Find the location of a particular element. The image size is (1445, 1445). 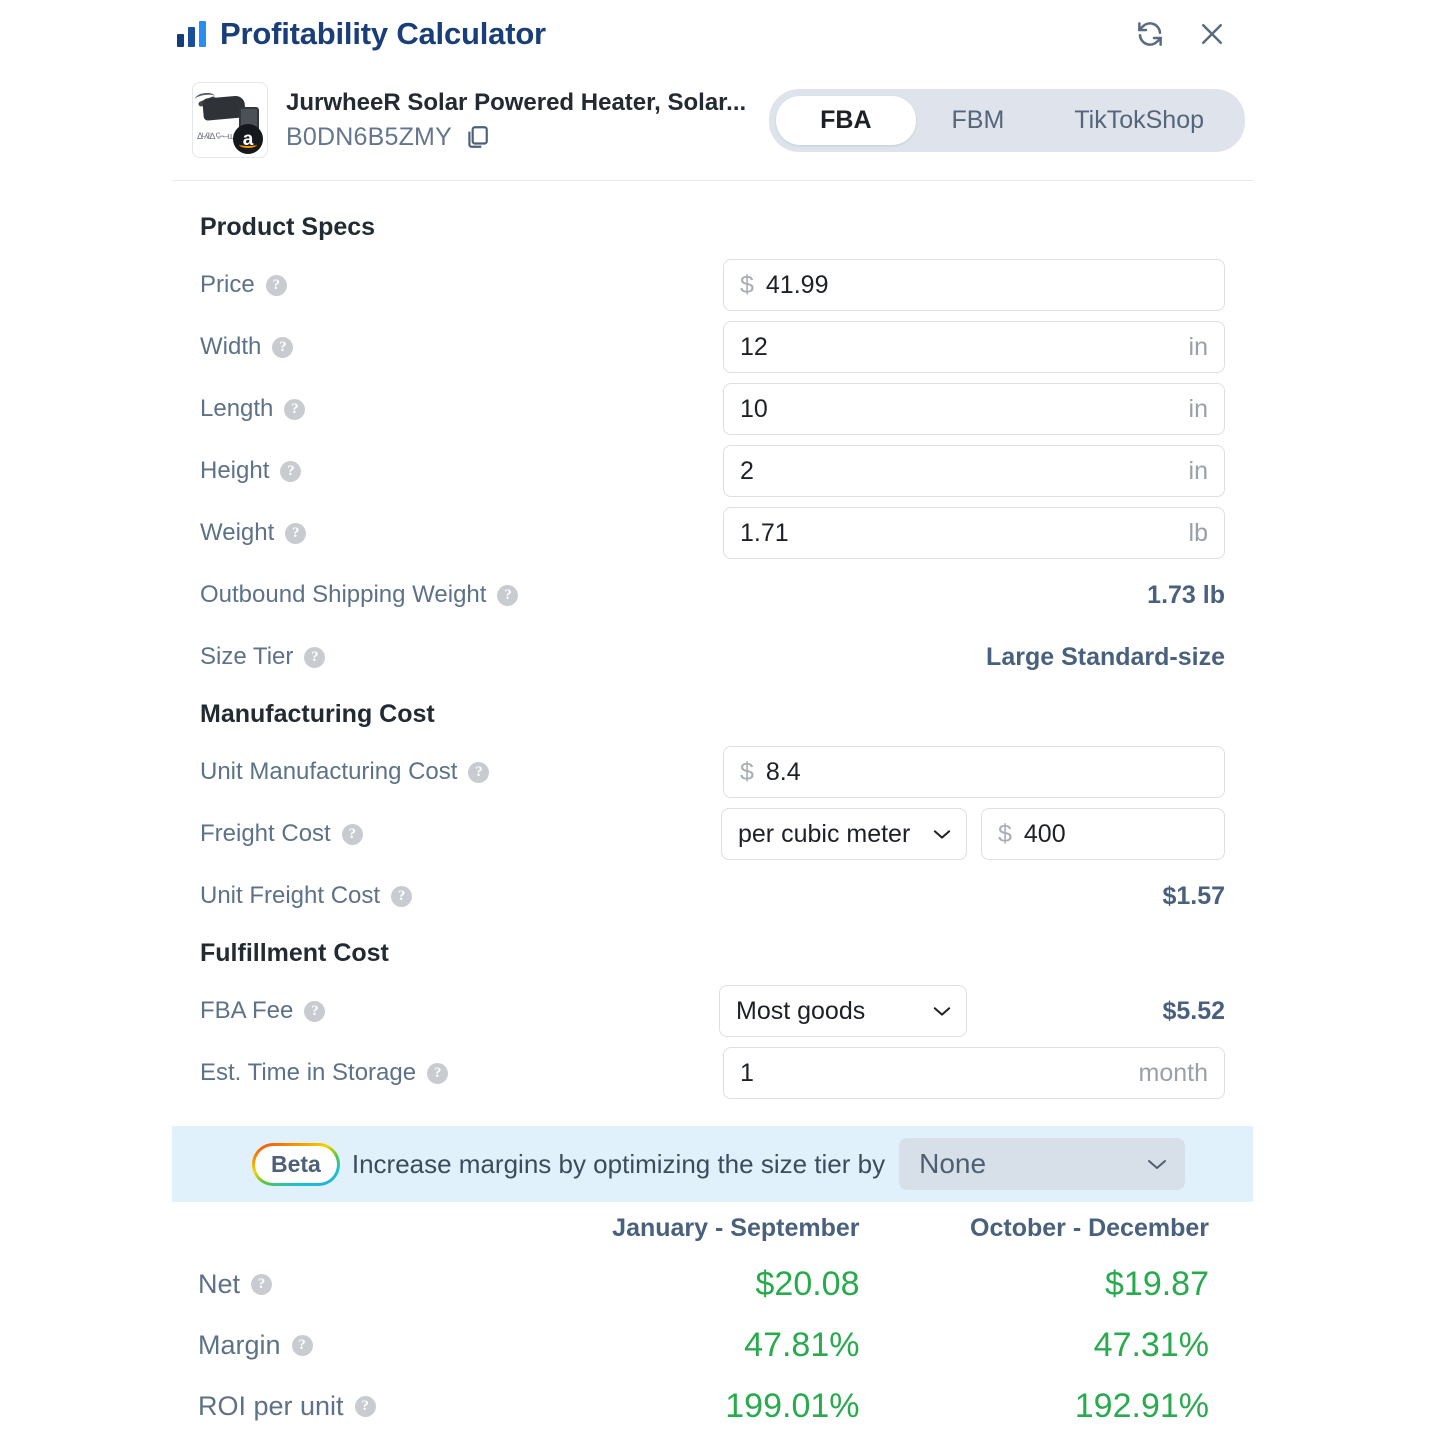

freight-mode-select: per cubic meter is located at coordinates (844, 834).